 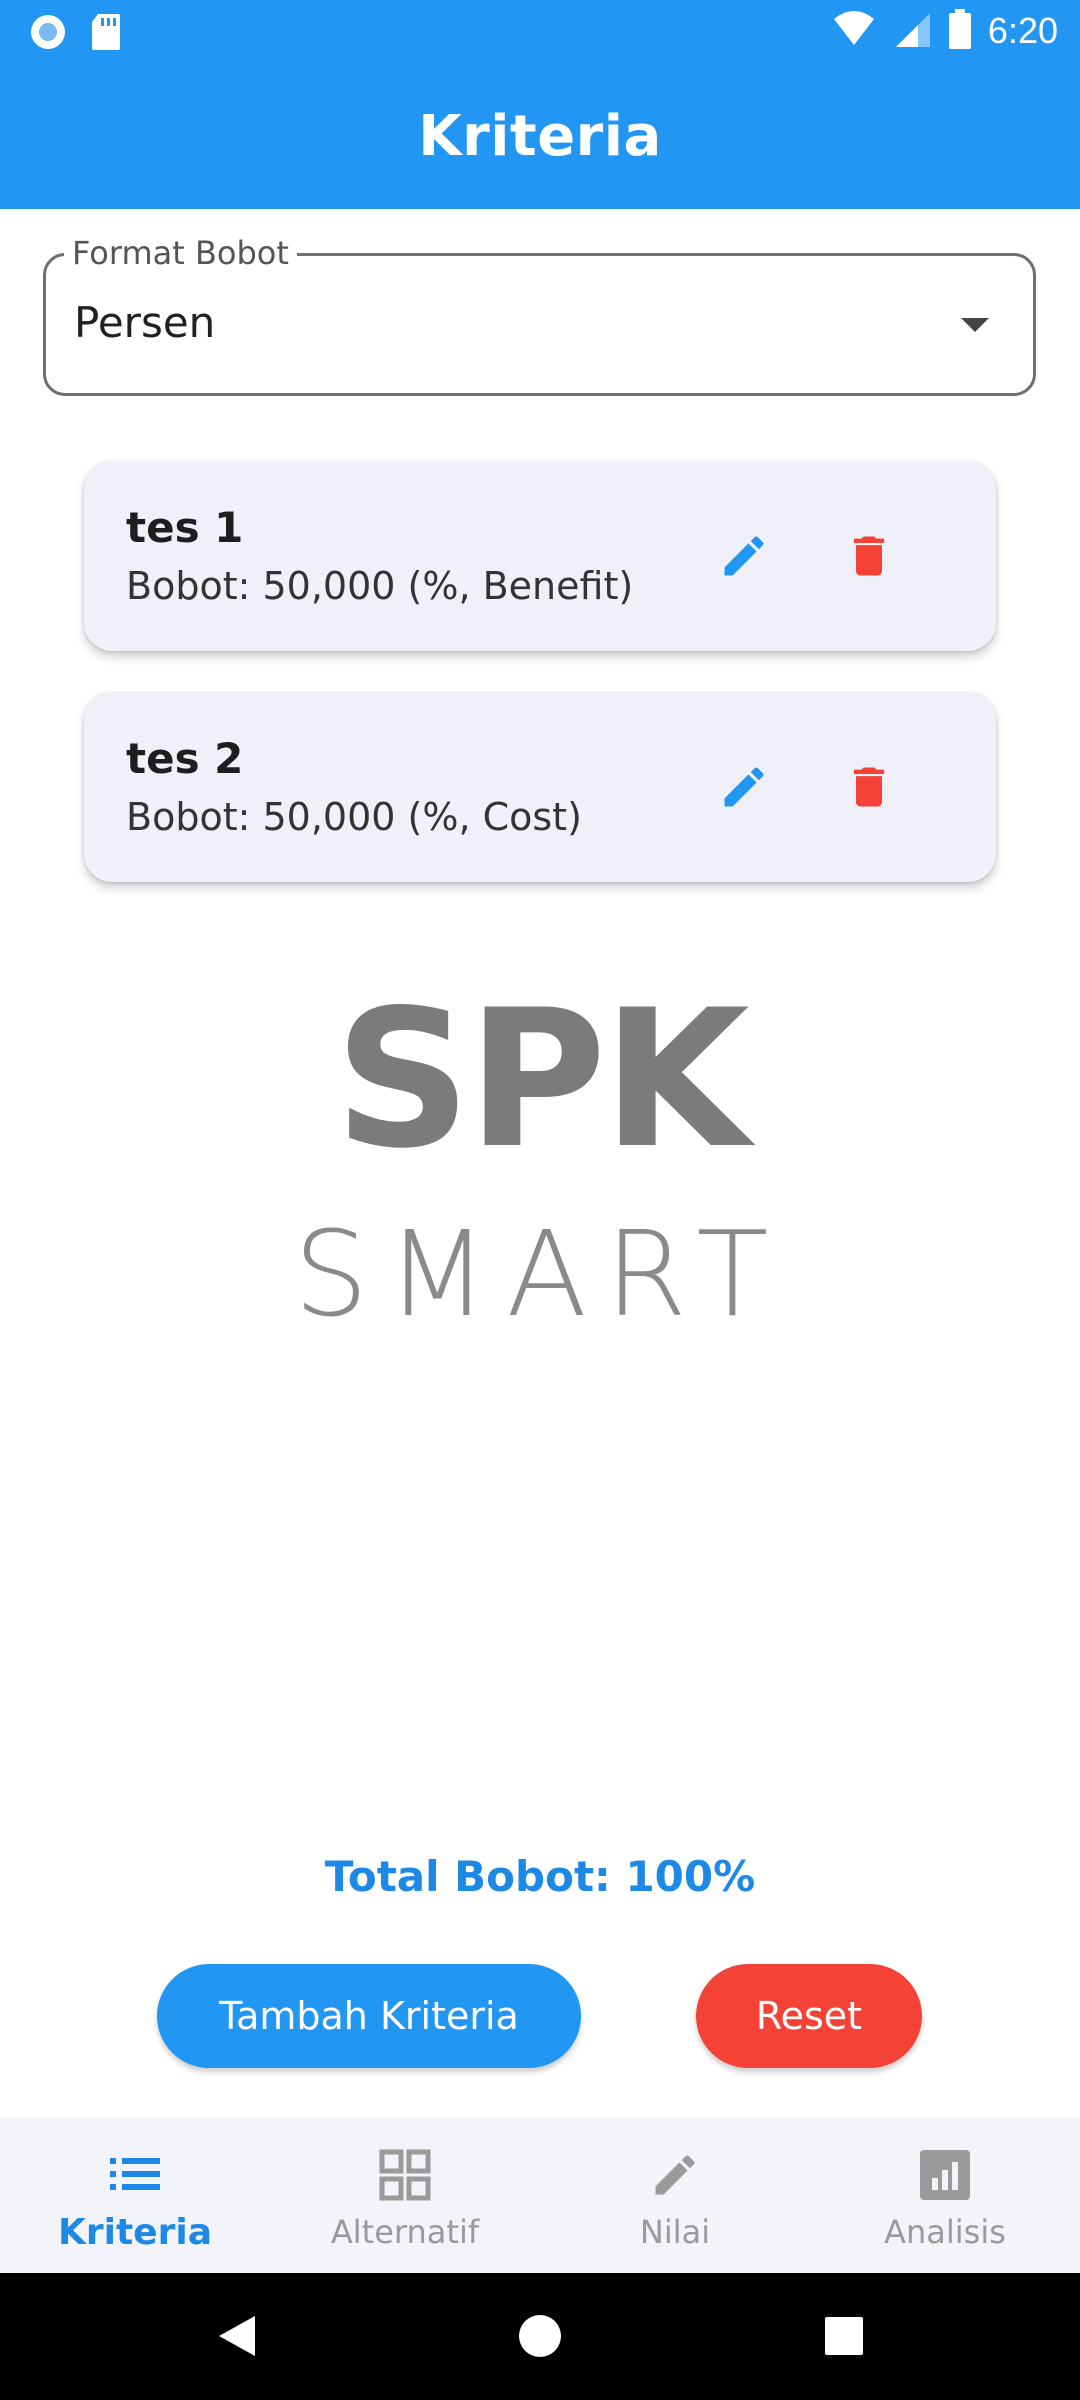 I want to click on battery-icon, so click(x=960, y=31).